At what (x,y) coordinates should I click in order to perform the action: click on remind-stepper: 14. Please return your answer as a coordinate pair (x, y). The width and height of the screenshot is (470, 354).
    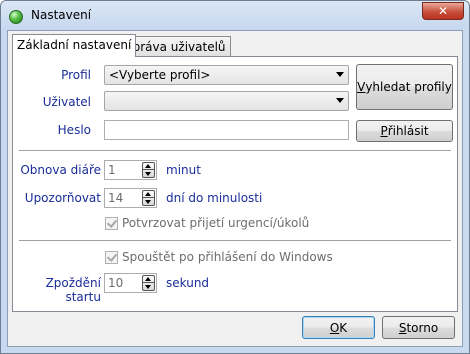
    Looking at the image, I should click on (130, 198).